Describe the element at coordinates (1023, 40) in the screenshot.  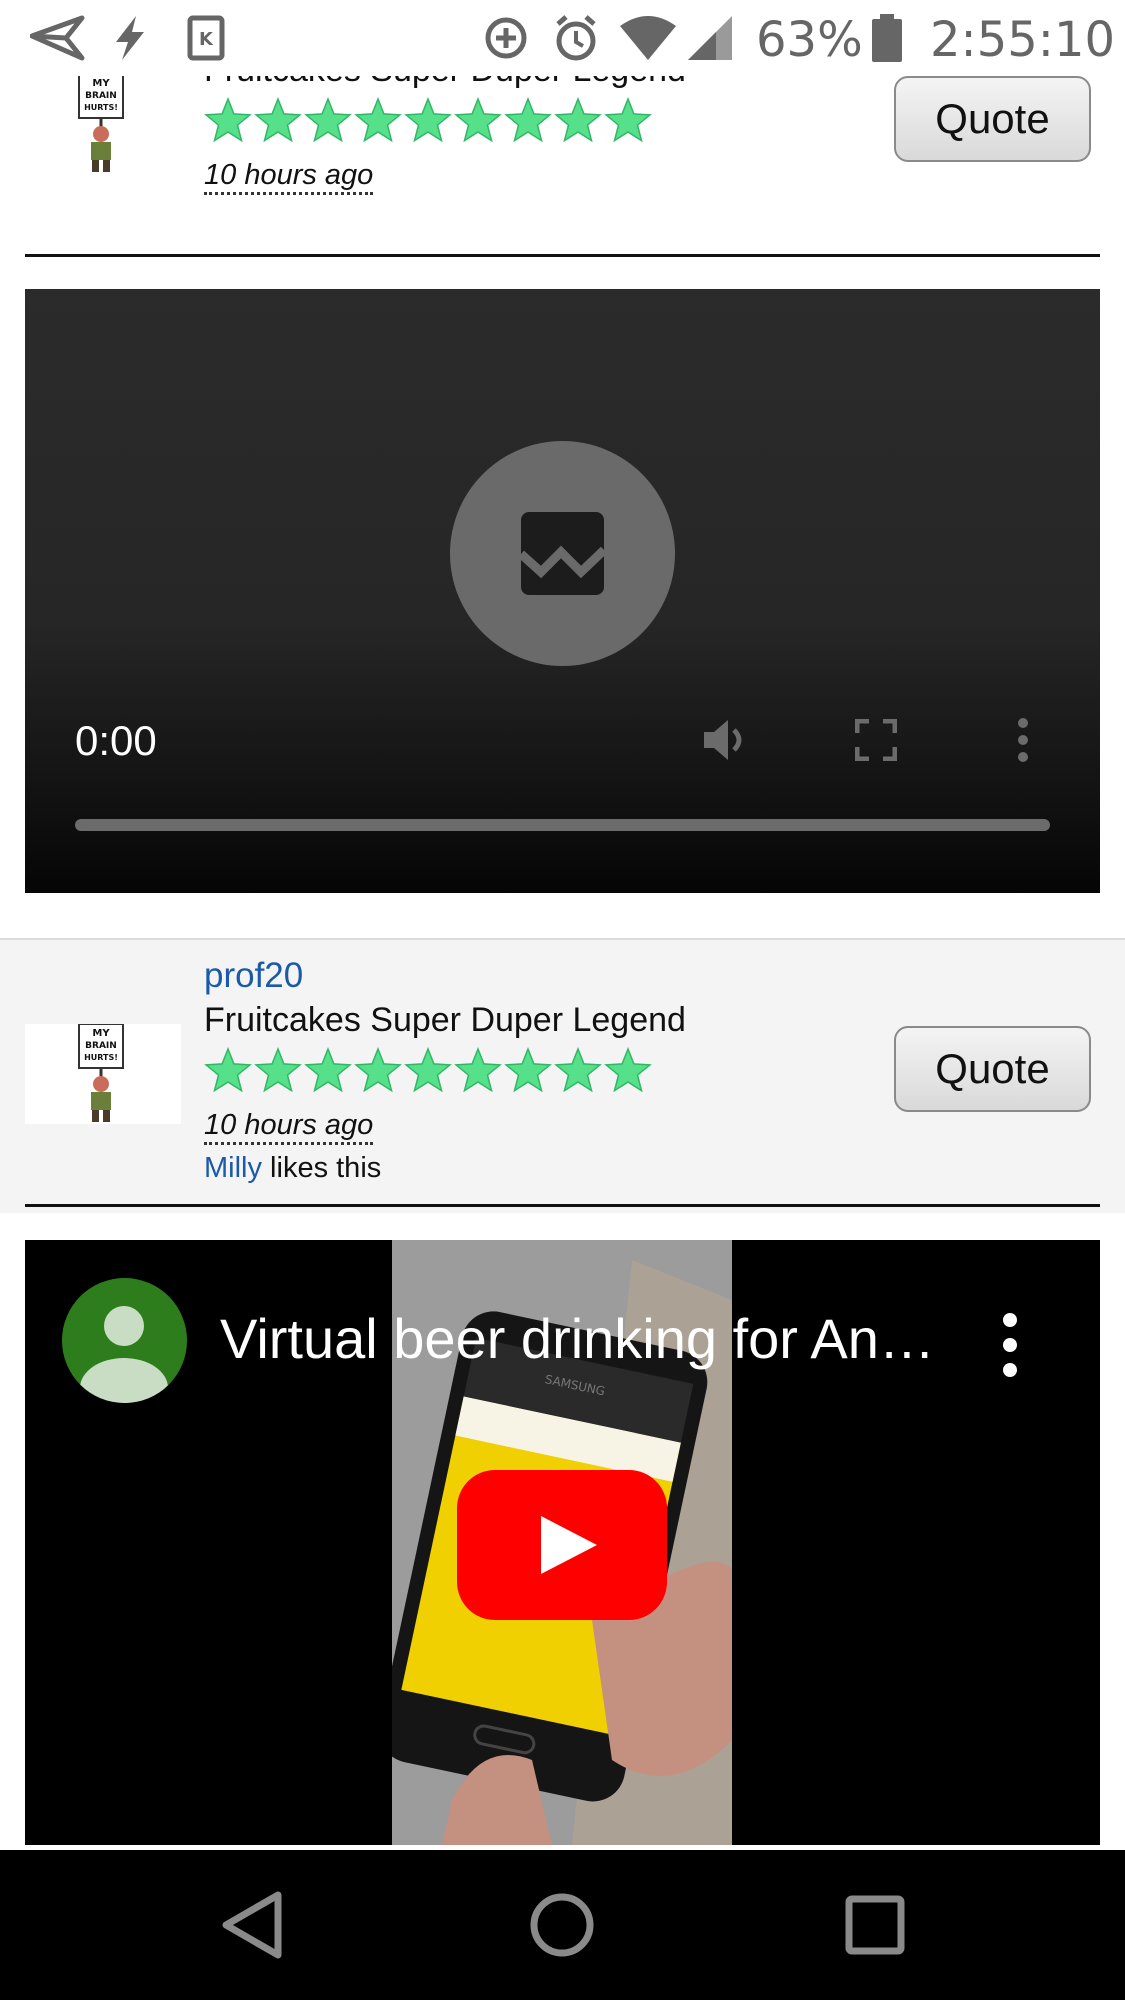
I see `clock: 2:55:10` at that location.